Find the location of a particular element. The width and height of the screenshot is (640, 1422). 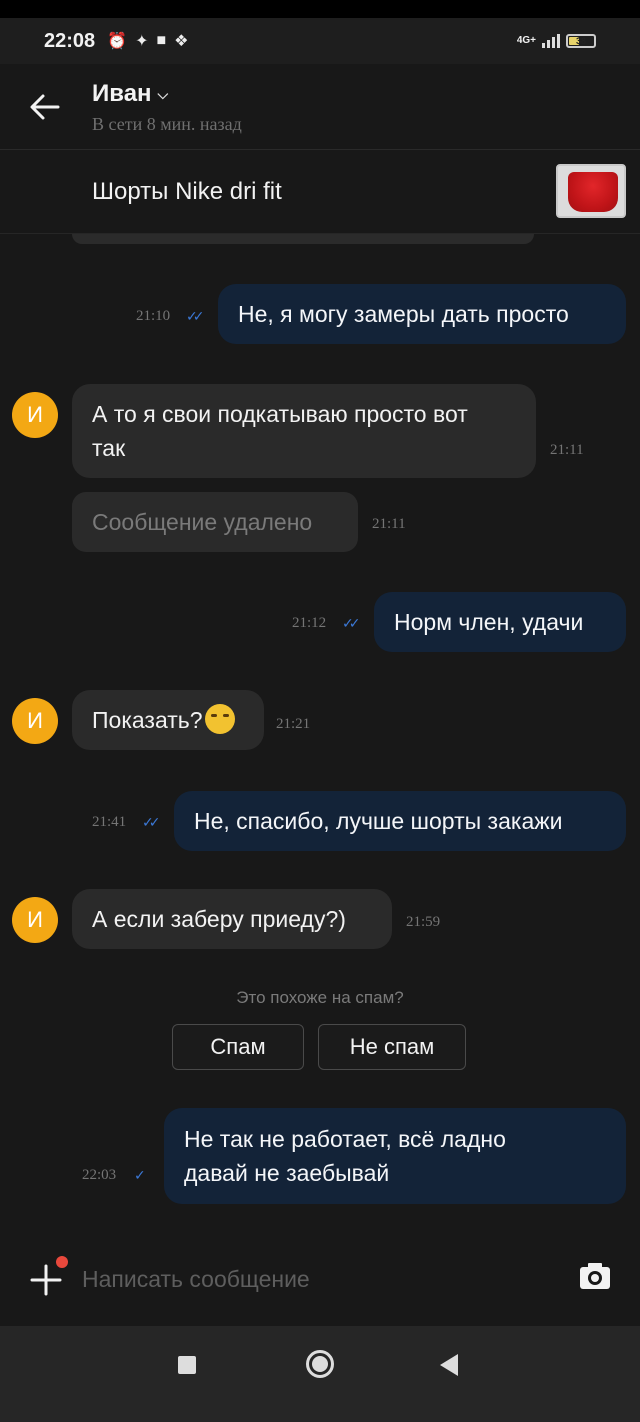

message-text: Не, спасибо, лучше шорты закажи is located at coordinates (378, 821).